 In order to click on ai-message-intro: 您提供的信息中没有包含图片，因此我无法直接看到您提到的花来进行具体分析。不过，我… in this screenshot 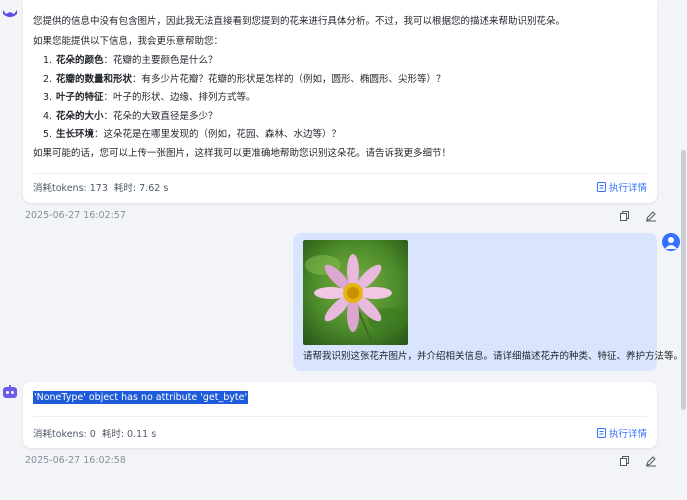, I will do `click(299, 21)`.